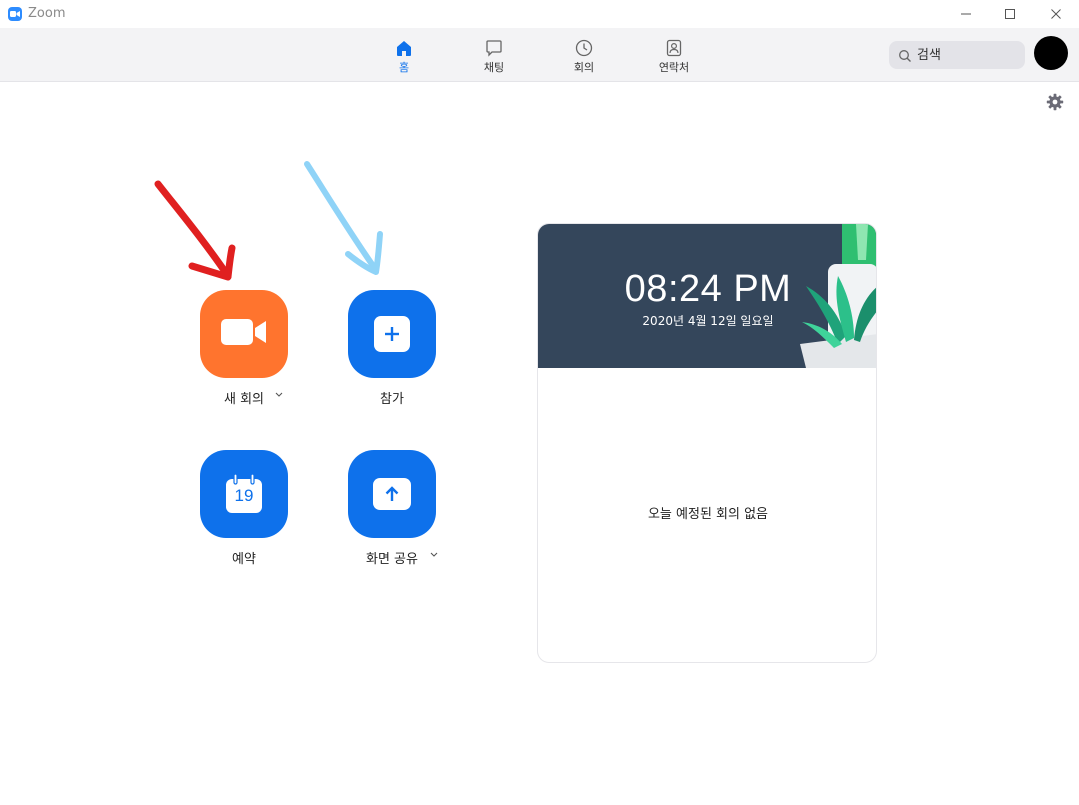 This screenshot has height=805, width=1079. Describe the element at coordinates (708, 514) in the screenshot. I see `no-meetings-message: 오늘 예정된 회의 없음` at that location.